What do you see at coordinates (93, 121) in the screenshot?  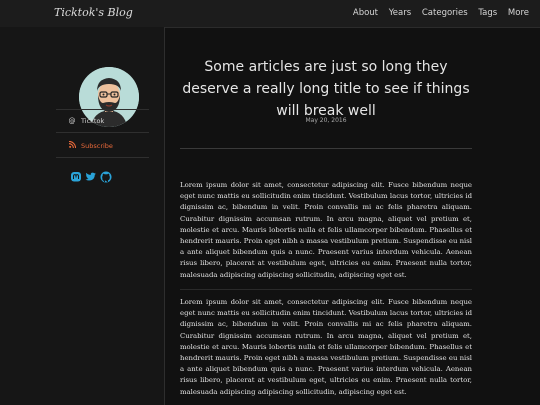 I see `sidebar-item-label: Ticktok` at bounding box center [93, 121].